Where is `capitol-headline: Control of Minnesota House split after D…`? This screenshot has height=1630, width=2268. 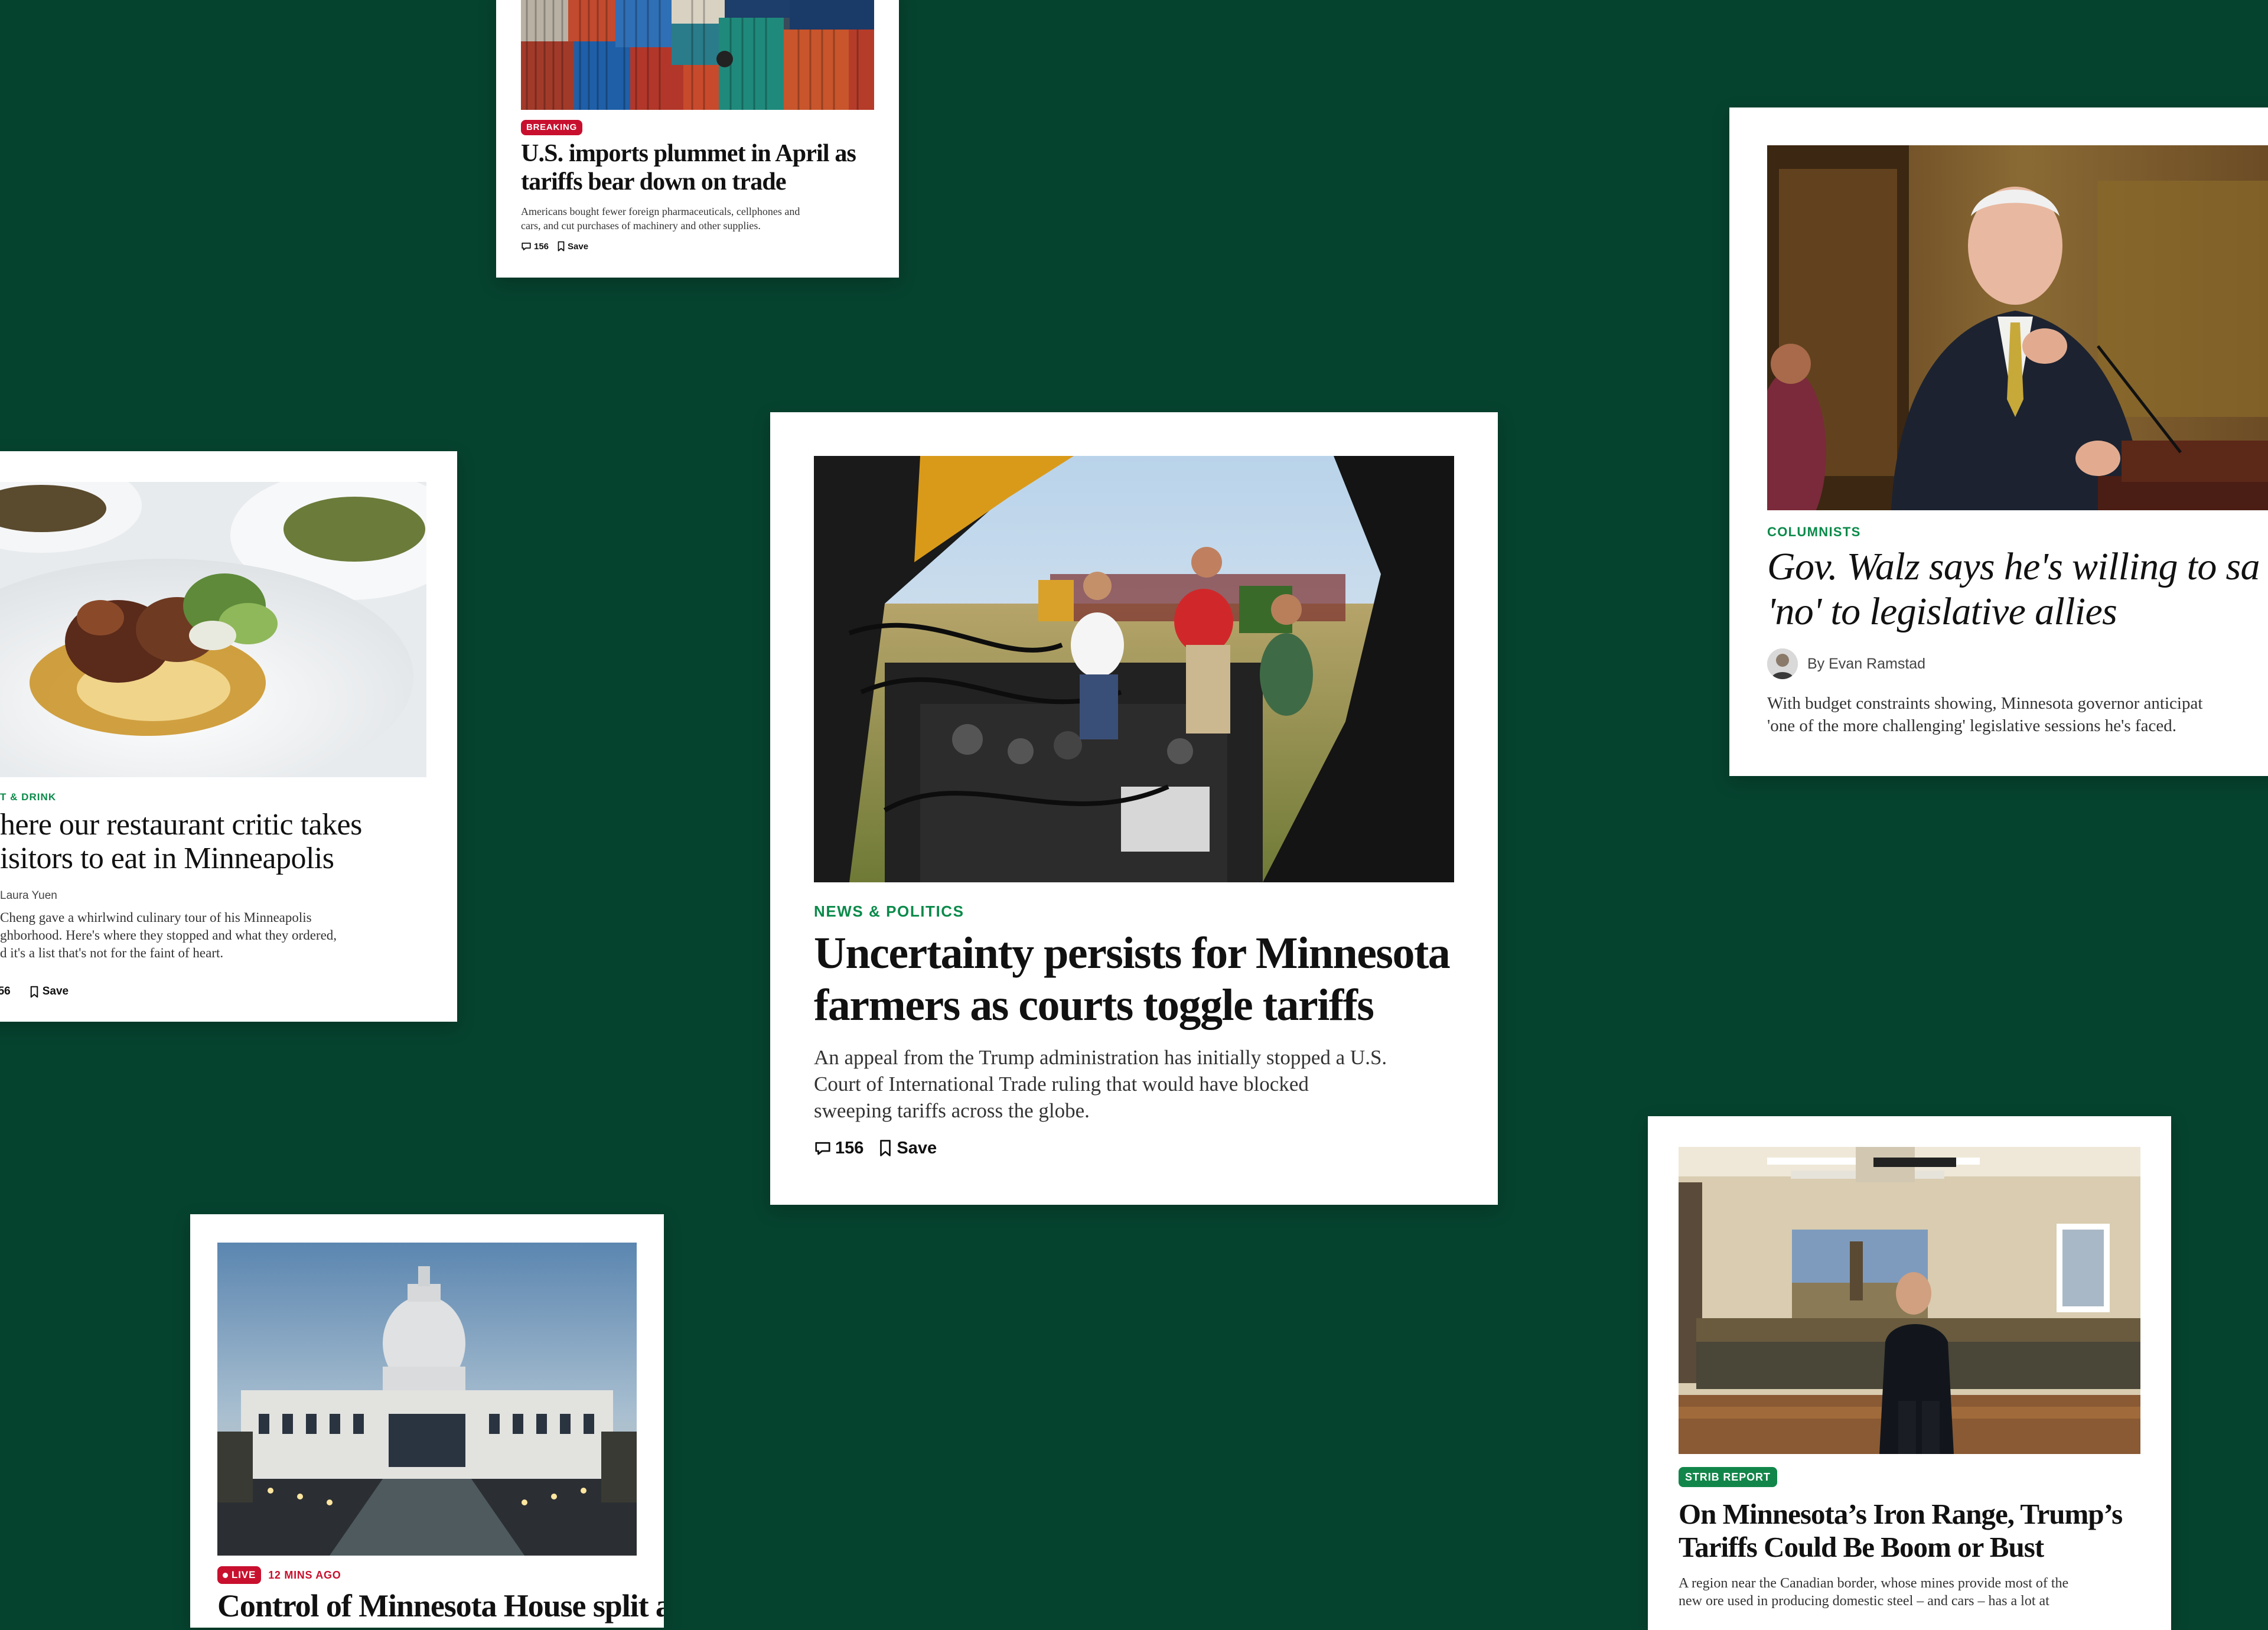 capitol-headline: Control of Minnesota House split after D… is located at coordinates (440, 1608).